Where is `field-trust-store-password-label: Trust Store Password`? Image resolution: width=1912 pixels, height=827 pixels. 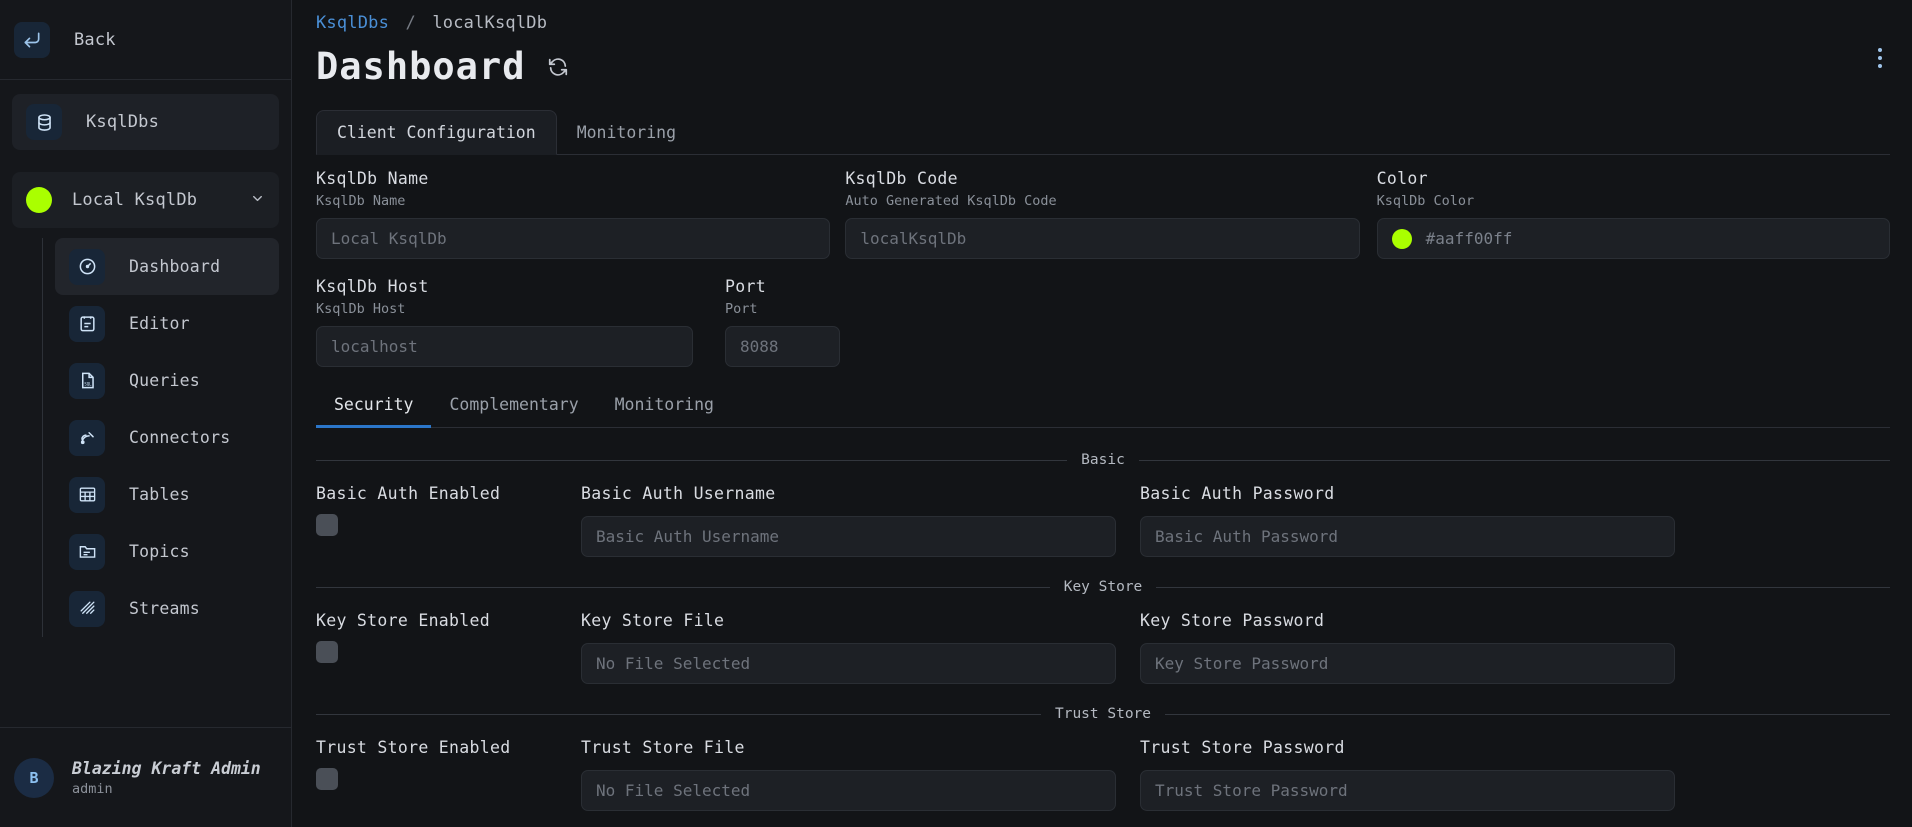 field-trust-store-password-label: Trust Store Password is located at coordinates (1242, 747).